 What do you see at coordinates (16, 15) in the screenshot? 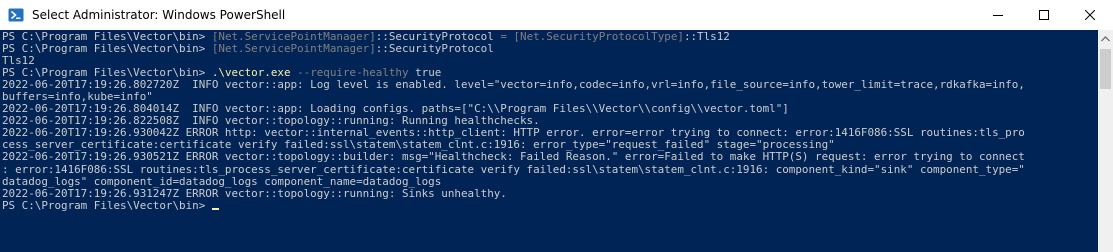
I see `powershell-icon` at bounding box center [16, 15].